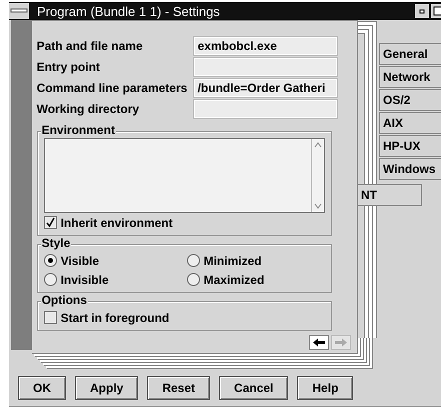 The width and height of the screenshot is (441, 410). Describe the element at coordinates (234, 279) in the screenshot. I see `radio-label: Maximized` at that location.